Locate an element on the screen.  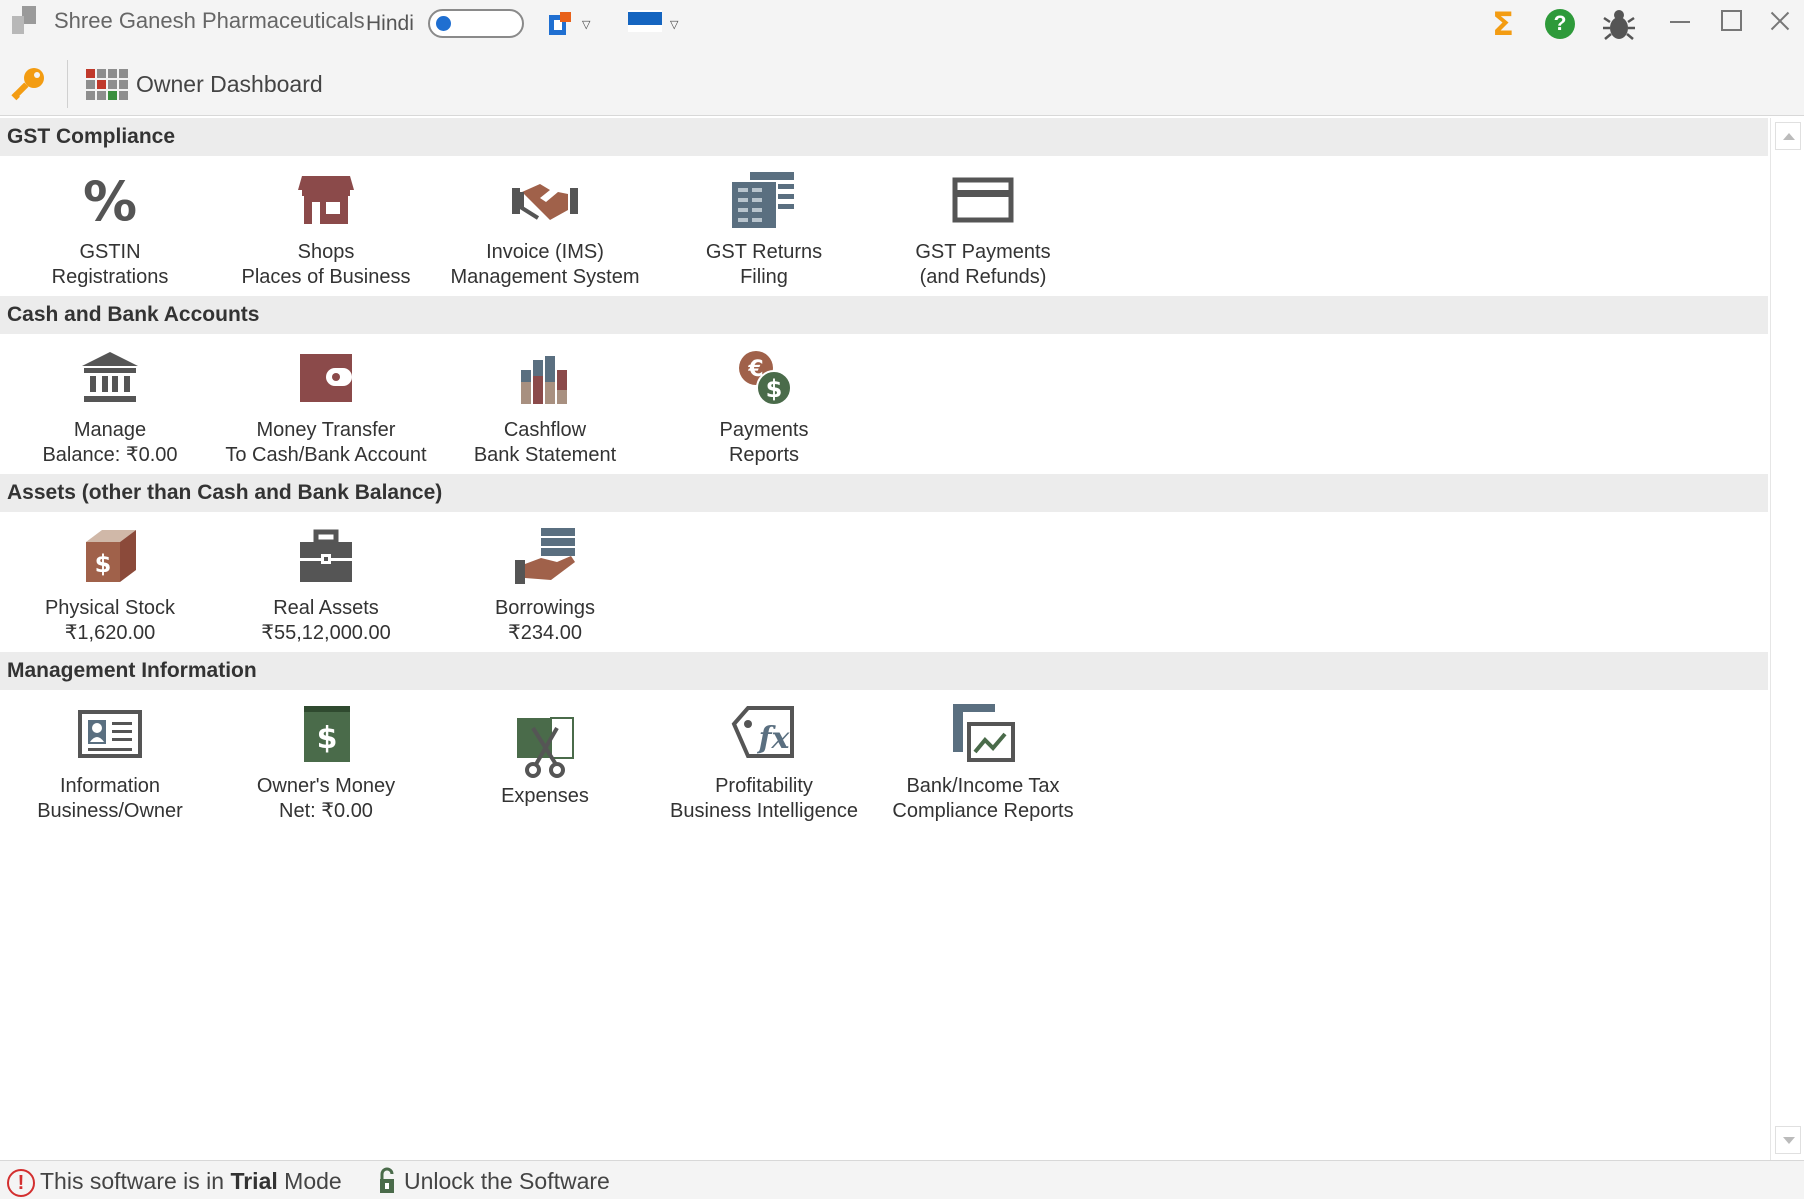
tile-payments-reports: € $ Payments Reports is located at coordinates (764, 404).